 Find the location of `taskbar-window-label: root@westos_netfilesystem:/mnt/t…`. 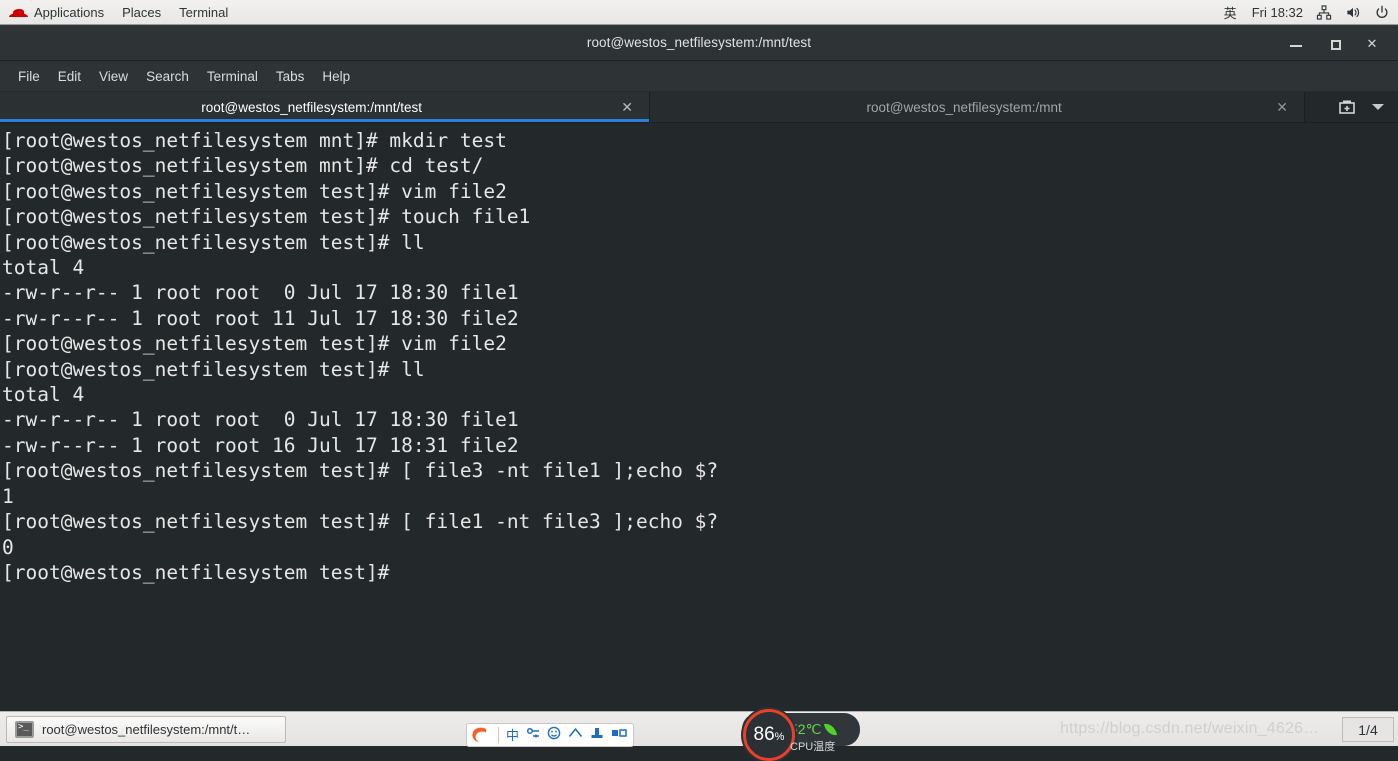

taskbar-window-label: root@westos_netfilesystem:/mnt/t… is located at coordinates (146, 729).